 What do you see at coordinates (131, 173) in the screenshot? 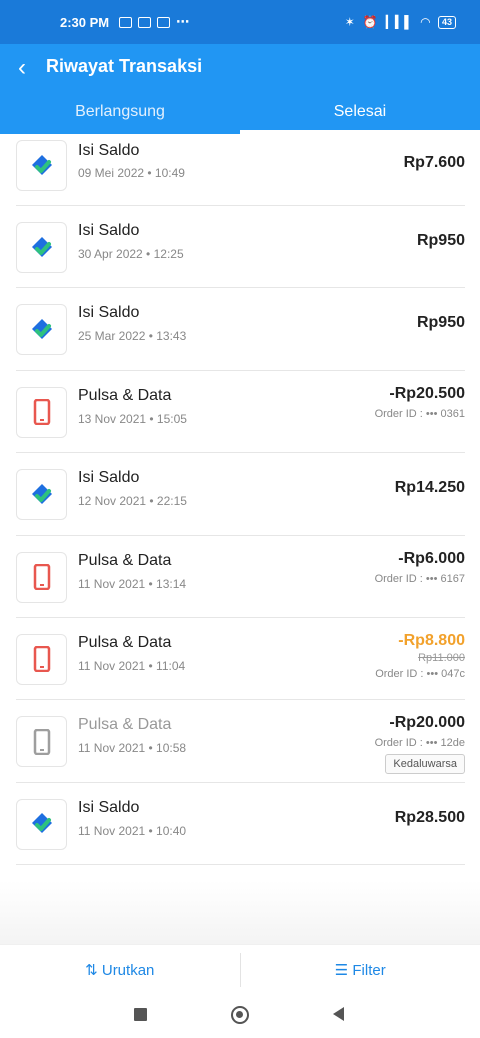
I see `transaction-date: 09 Mei 2022 • 10:49` at bounding box center [131, 173].